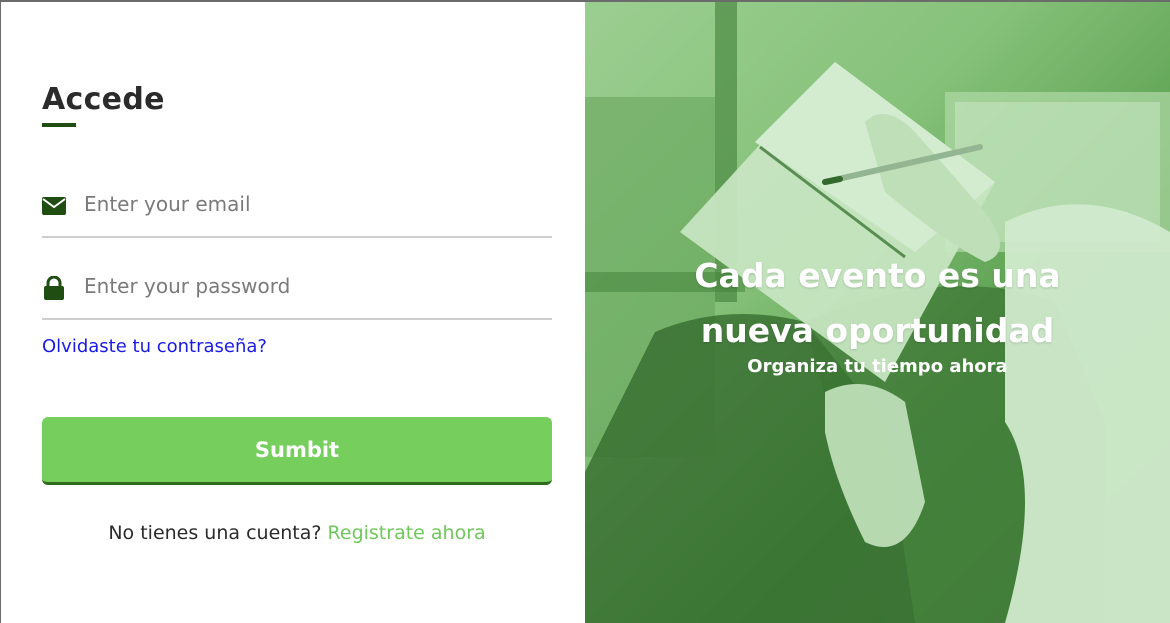 The width and height of the screenshot is (1170, 623). I want to click on submit-button: Sumbit, so click(297, 451).